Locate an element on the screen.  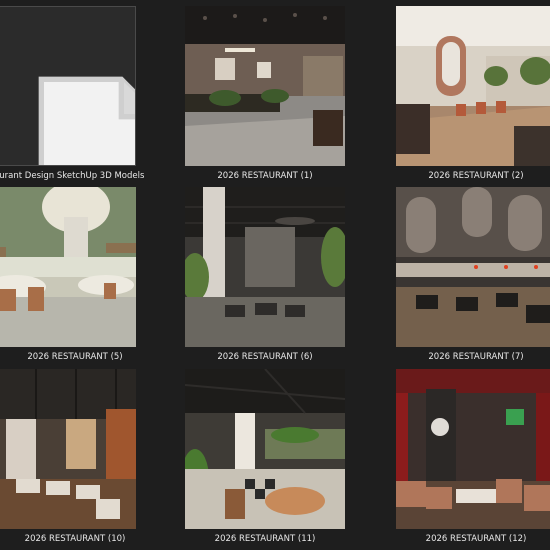
file-icon is located at coordinates (86, 120).